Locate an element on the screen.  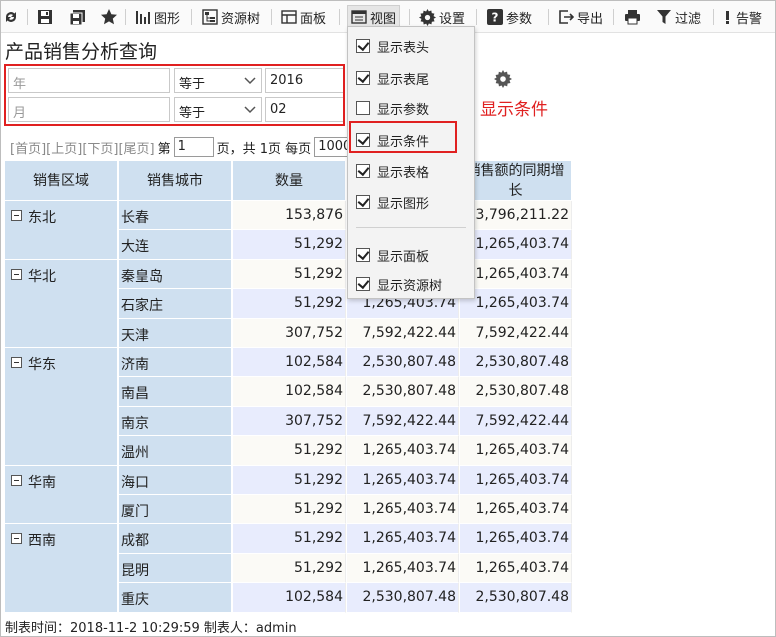
header-sales-growth: 销售额的同期增长 is located at coordinates (516, 181).